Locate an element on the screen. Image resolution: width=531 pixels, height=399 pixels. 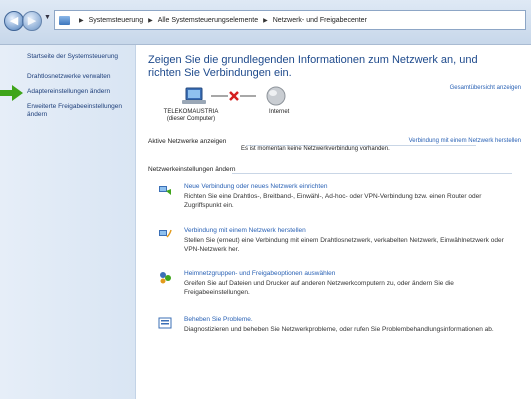
computer-label: TELEKOMAUSTRIA (dieser Computer) is located at coordinates (191, 116).